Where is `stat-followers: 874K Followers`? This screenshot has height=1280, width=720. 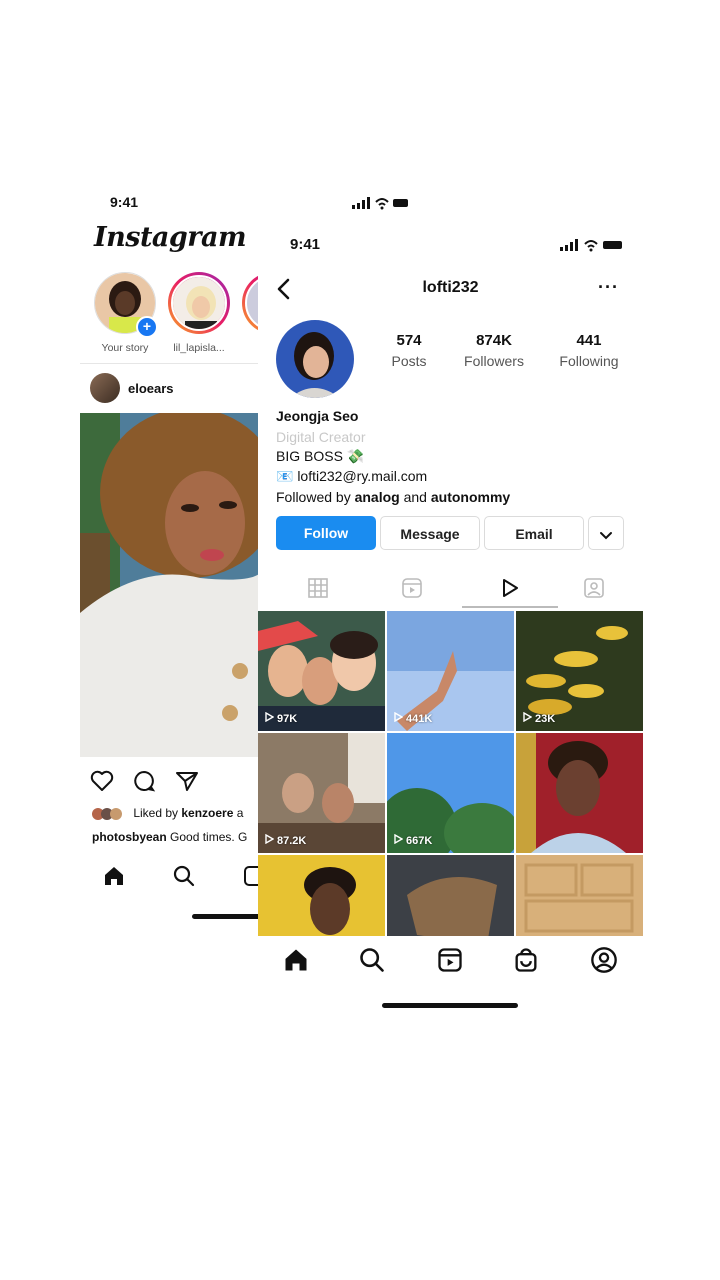
stat-followers: 874K Followers is located at coordinates (494, 350).